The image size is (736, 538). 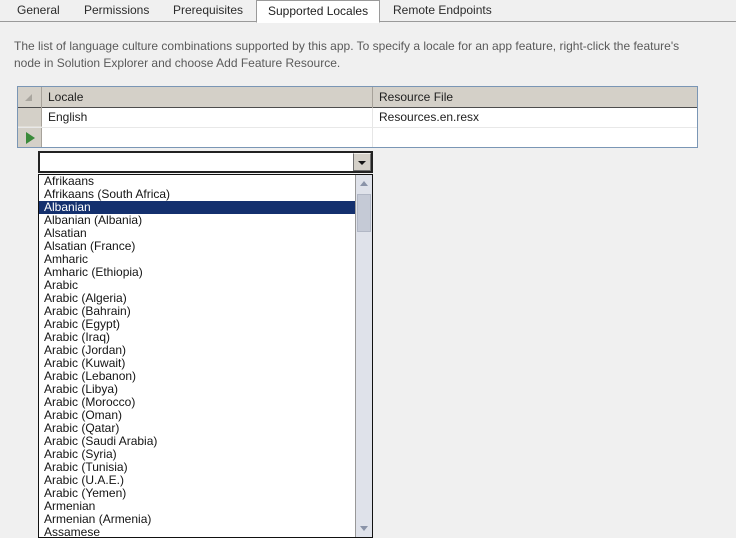 I want to click on column-header-resource-file: Resource File, so click(x=535, y=97).